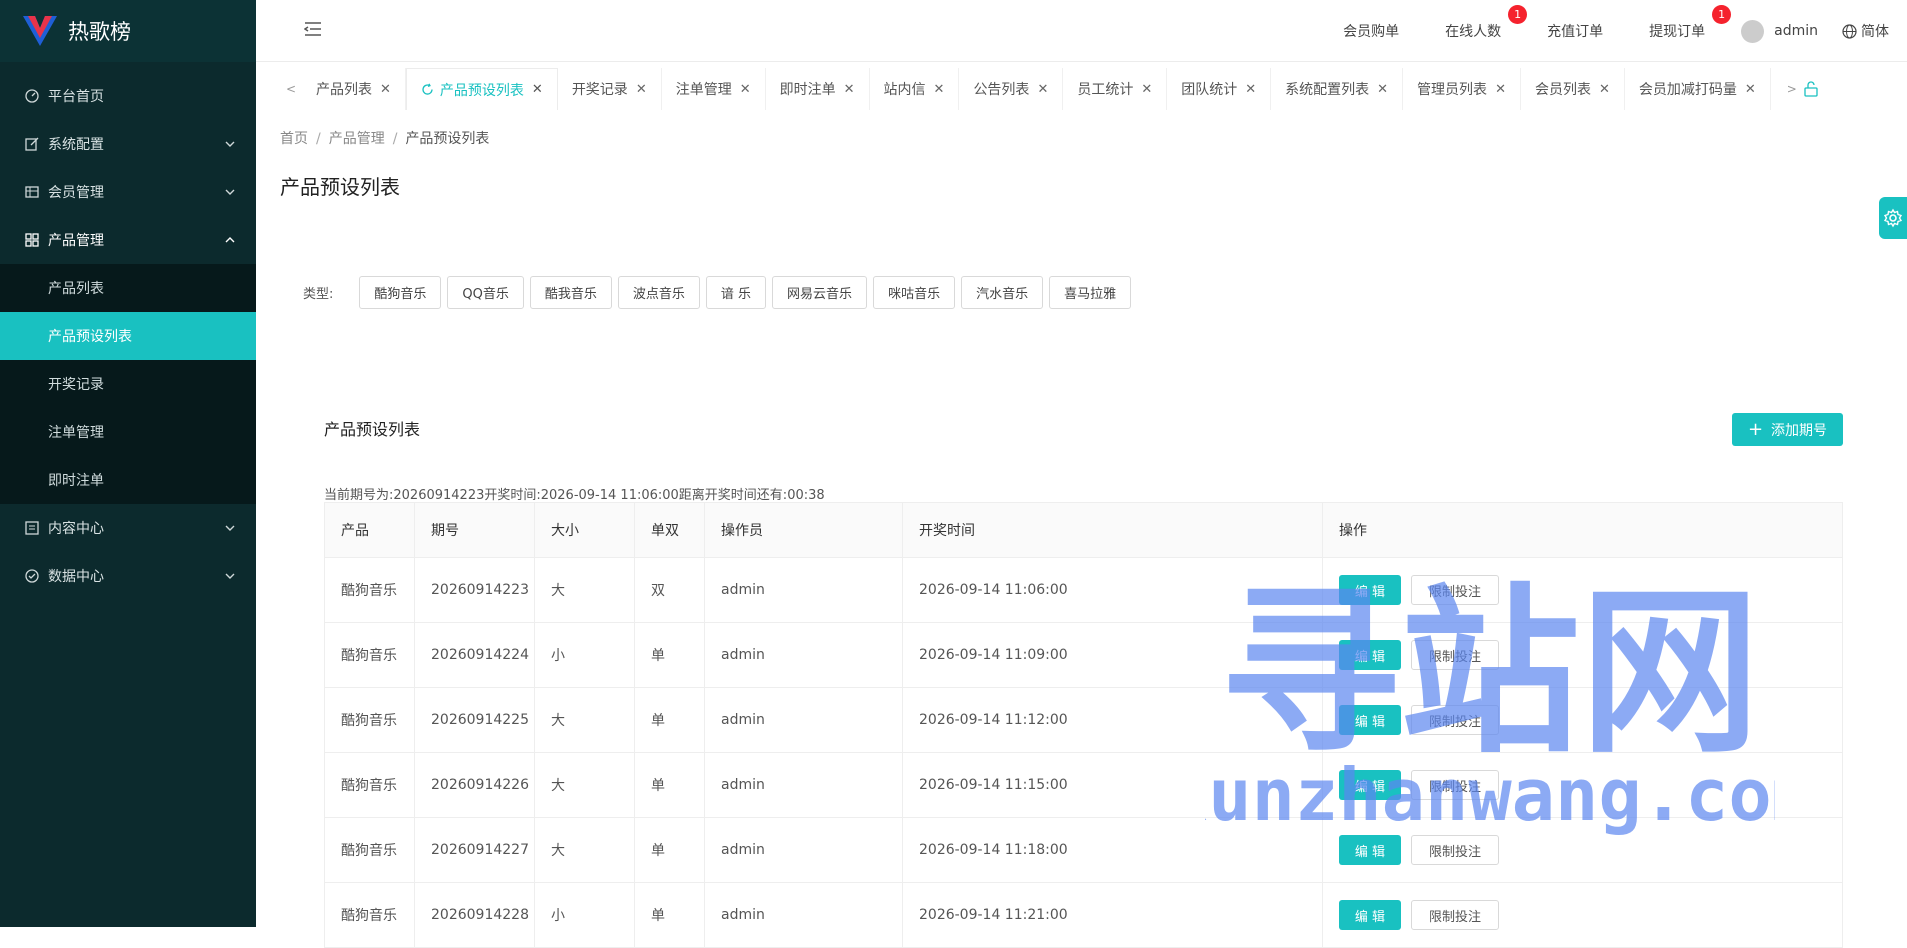 The width and height of the screenshot is (1907, 948). What do you see at coordinates (914, 292) in the screenshot?
I see `filter-chip: 咪咕音乐` at bounding box center [914, 292].